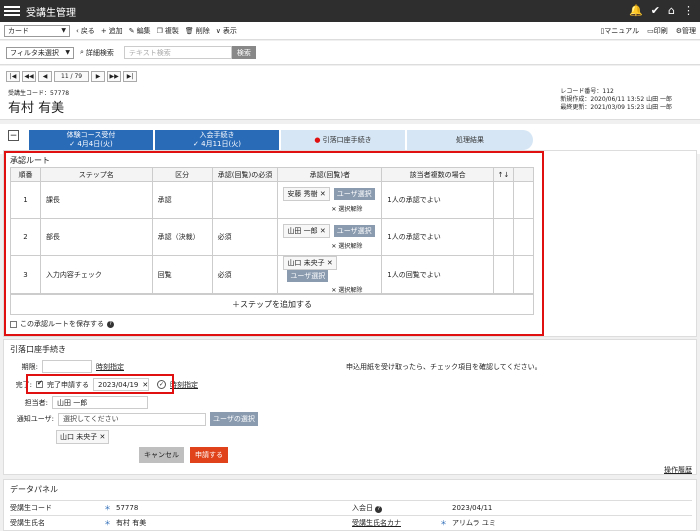 Image resolution: width=700 pixels, height=531 pixels. What do you see at coordinates (243, 52) in the screenshot?
I see `search-button: 検索` at bounding box center [243, 52].